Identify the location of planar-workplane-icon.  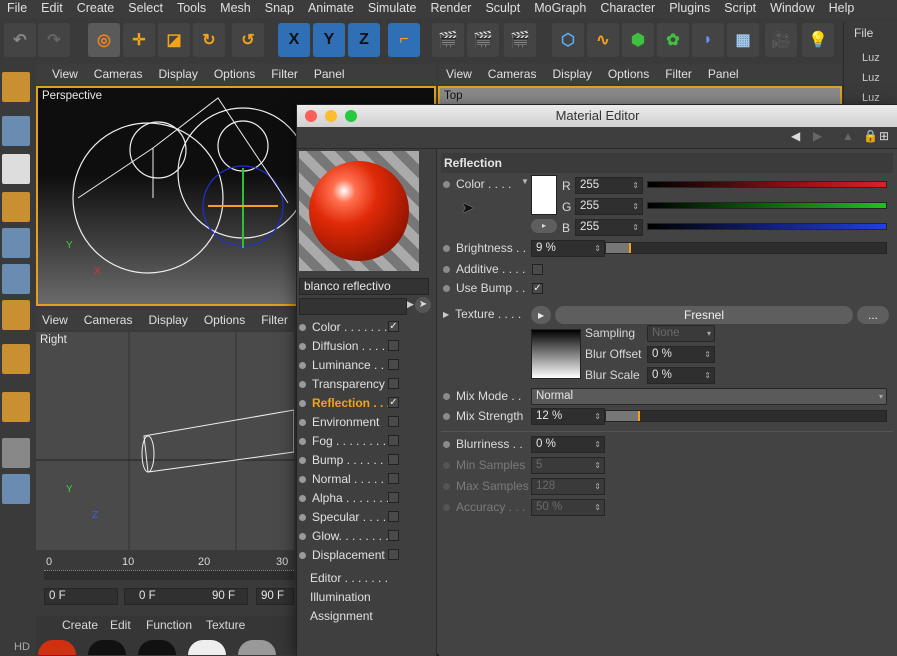
(16, 489).